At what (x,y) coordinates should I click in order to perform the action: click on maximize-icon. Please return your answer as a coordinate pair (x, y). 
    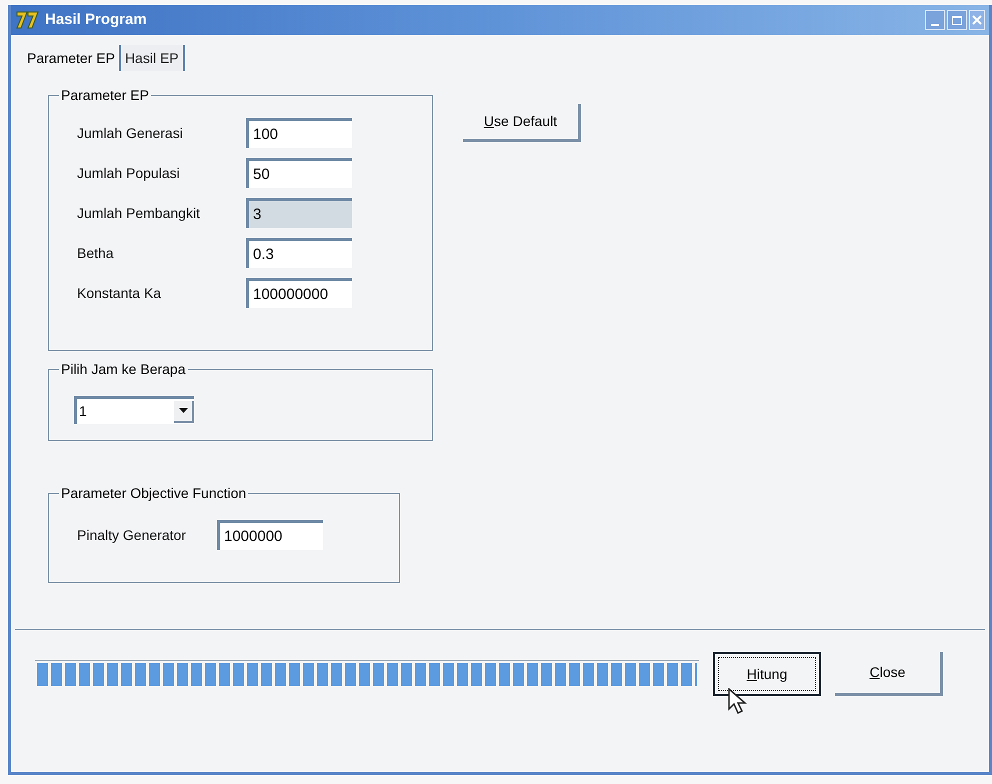
    Looking at the image, I should click on (957, 20).